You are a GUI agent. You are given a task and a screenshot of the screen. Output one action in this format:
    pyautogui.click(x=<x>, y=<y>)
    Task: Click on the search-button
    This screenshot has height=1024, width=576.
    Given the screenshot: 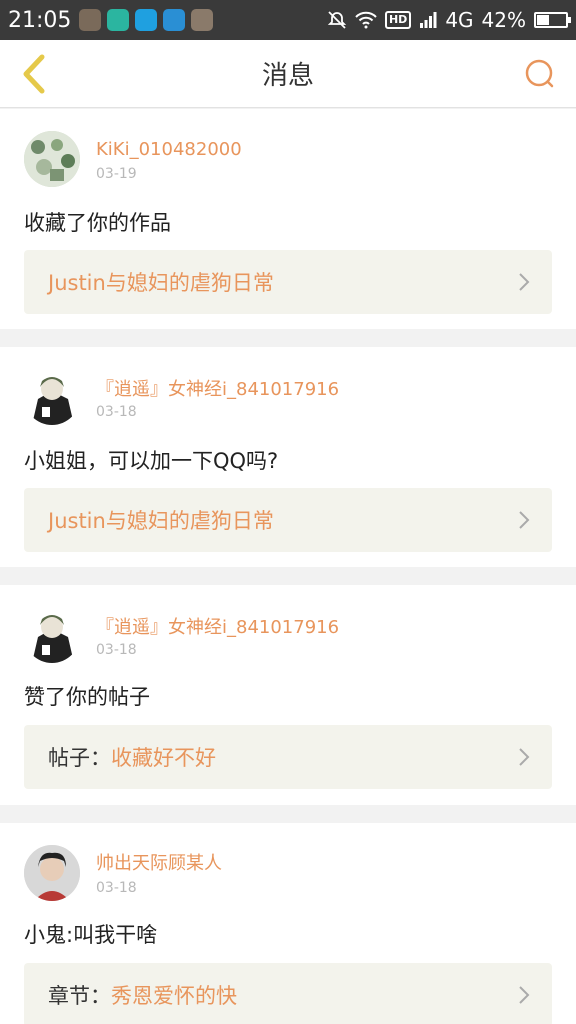 What is the action you would take?
    pyautogui.click(x=540, y=74)
    